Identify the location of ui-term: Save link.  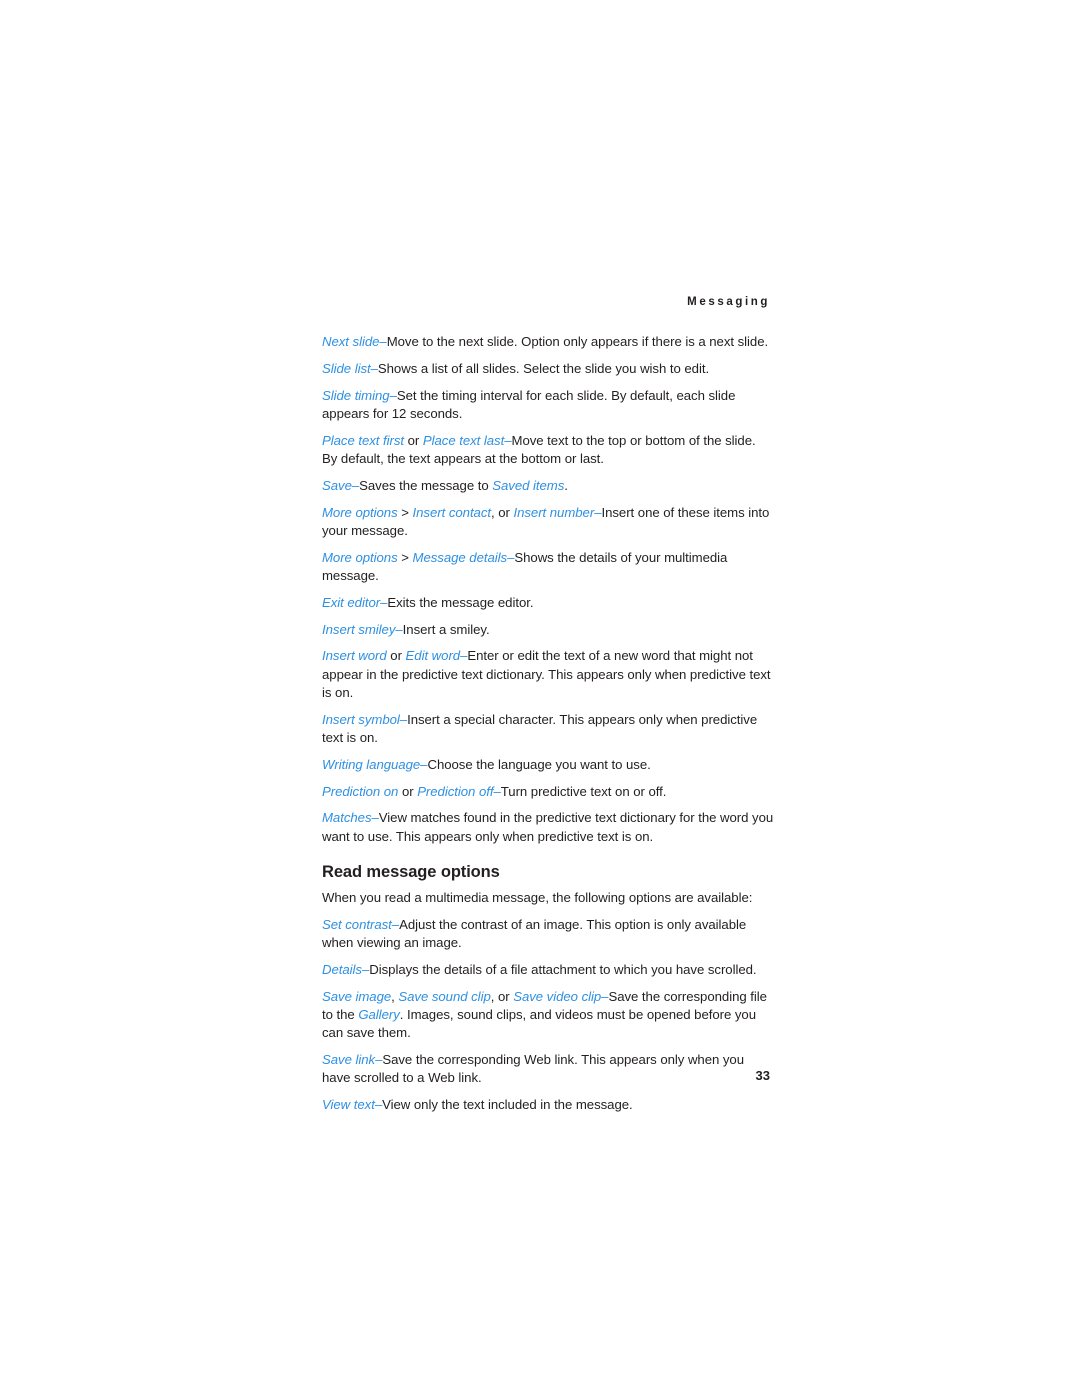
(349, 1060).